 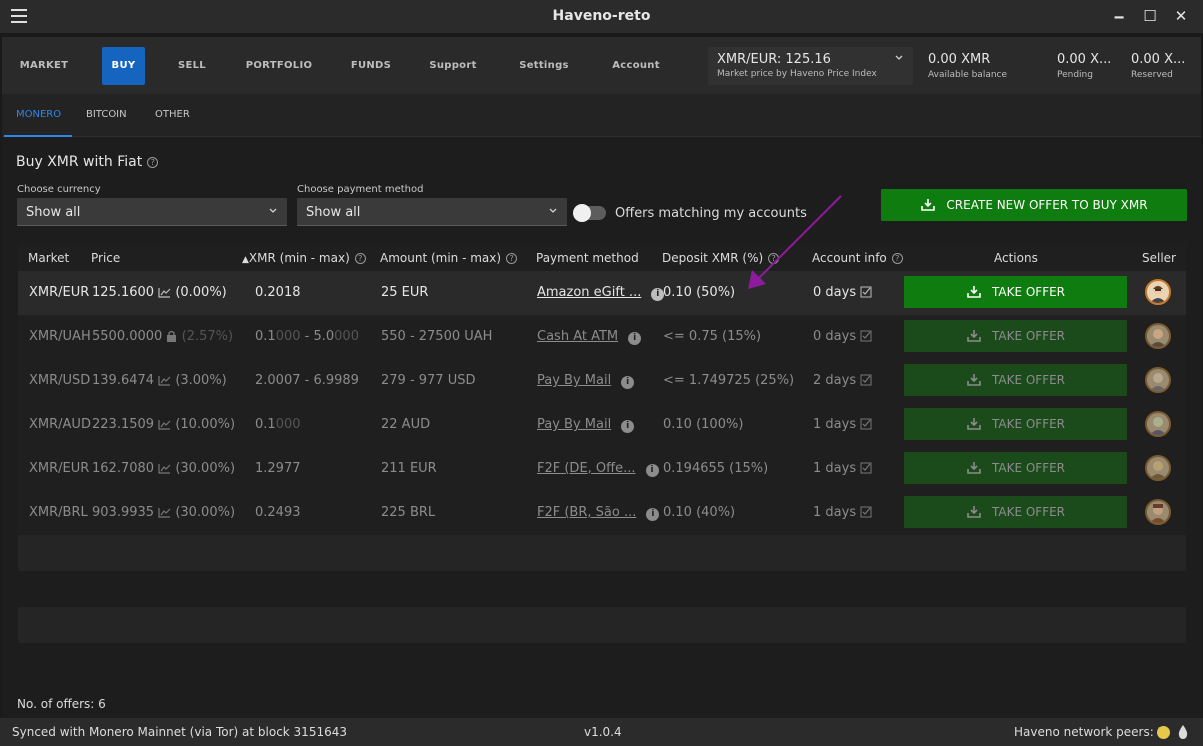 What do you see at coordinates (636, 65) in the screenshot?
I see `nav-account: Account` at bounding box center [636, 65].